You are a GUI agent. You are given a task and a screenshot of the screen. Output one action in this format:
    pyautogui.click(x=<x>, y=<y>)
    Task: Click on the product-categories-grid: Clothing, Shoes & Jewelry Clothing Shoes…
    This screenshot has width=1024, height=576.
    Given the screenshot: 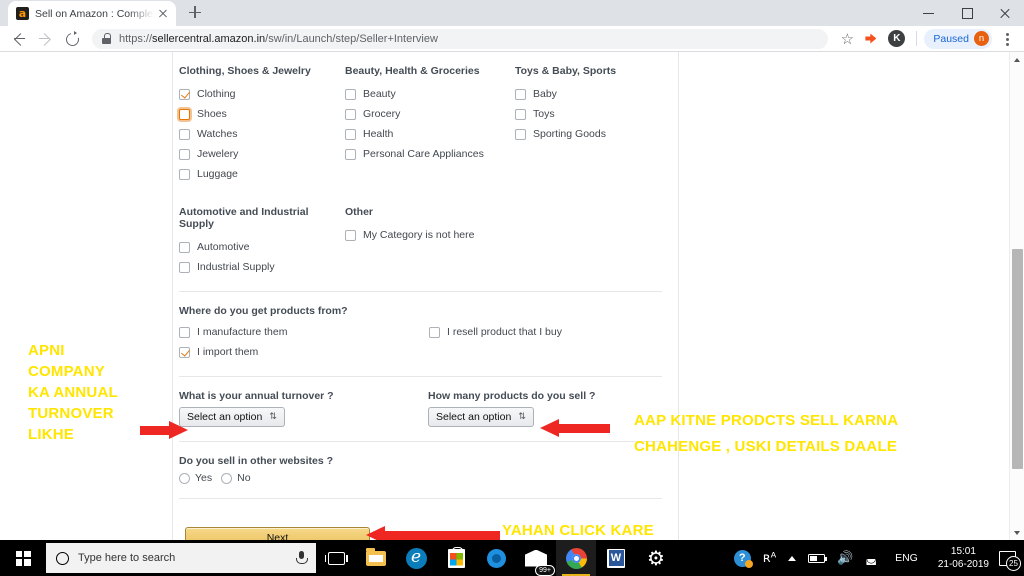 What is the action you would take?
    pyautogui.click(x=420, y=121)
    